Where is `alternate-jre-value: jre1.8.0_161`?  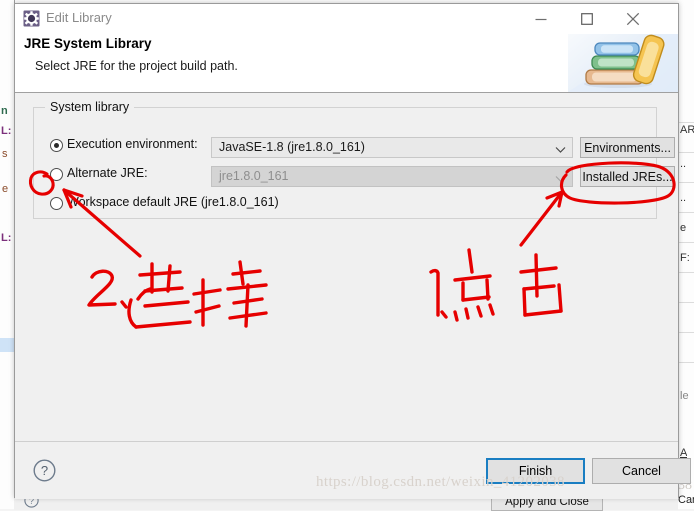 alternate-jre-value: jre1.8.0_161 is located at coordinates (254, 176).